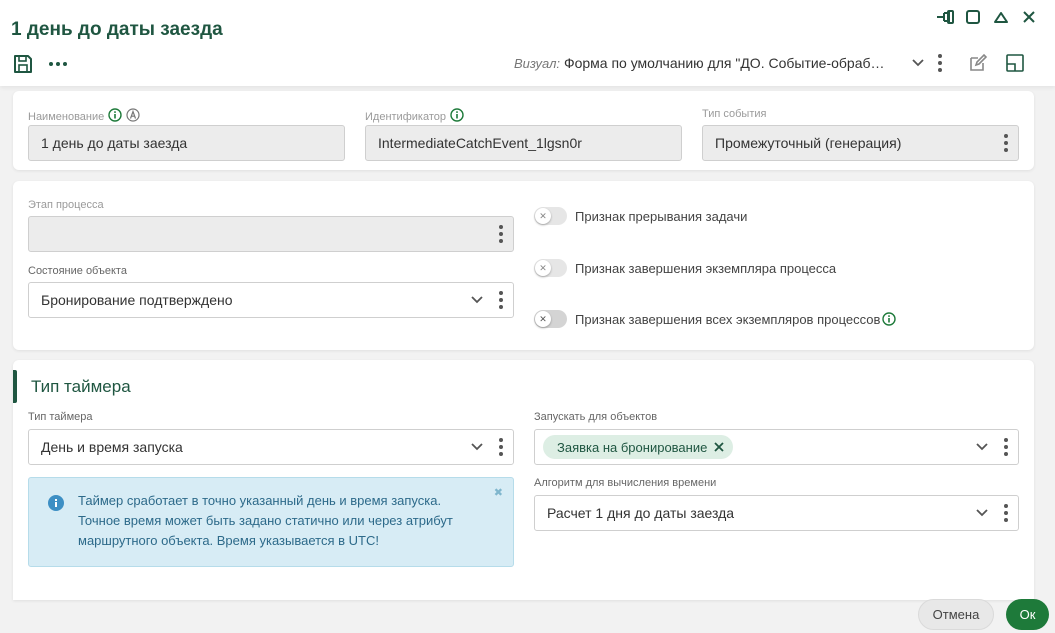  What do you see at coordinates (973, 17) in the screenshot?
I see `maximize-icon` at bounding box center [973, 17].